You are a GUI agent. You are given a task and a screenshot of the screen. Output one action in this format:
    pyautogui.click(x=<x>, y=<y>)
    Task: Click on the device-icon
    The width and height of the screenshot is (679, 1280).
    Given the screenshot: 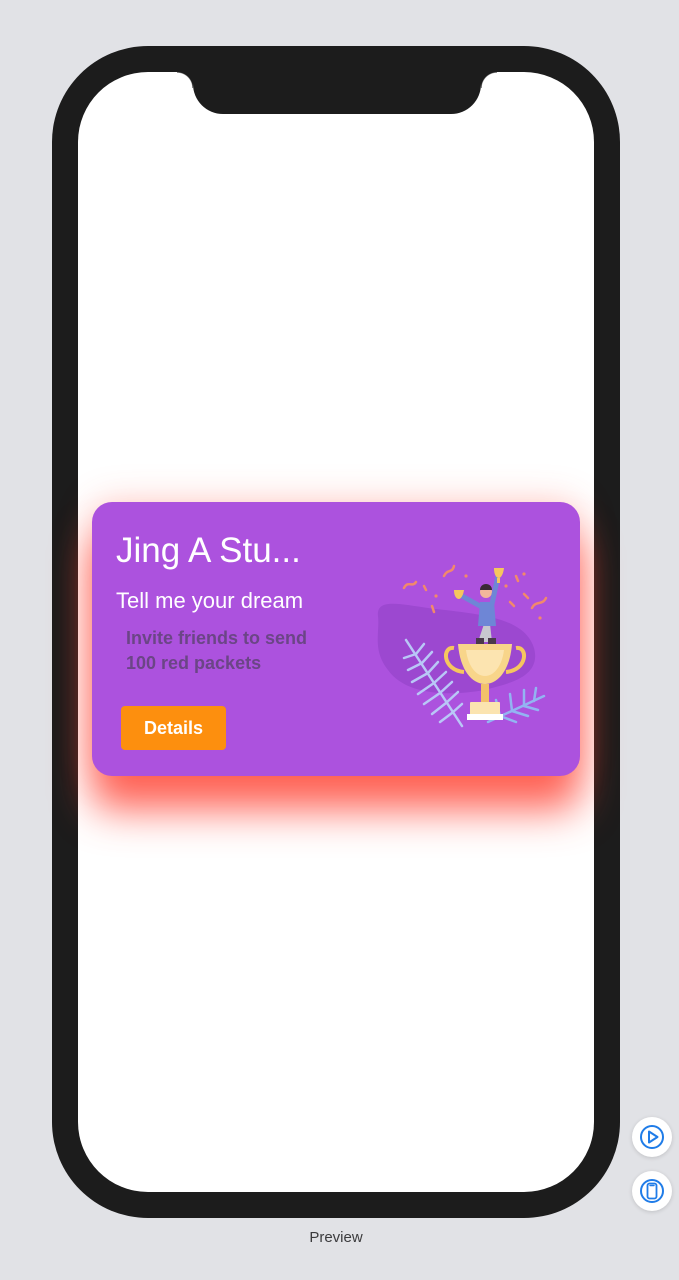 What is the action you would take?
    pyautogui.click(x=652, y=1191)
    